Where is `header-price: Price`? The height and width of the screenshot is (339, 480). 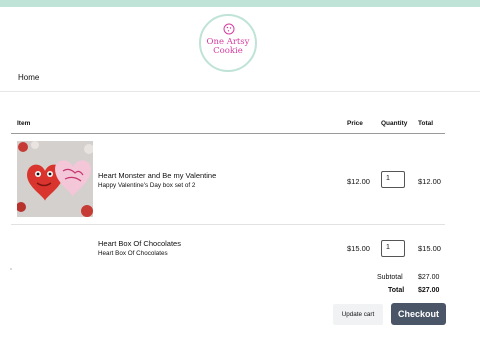 header-price: Price is located at coordinates (355, 123).